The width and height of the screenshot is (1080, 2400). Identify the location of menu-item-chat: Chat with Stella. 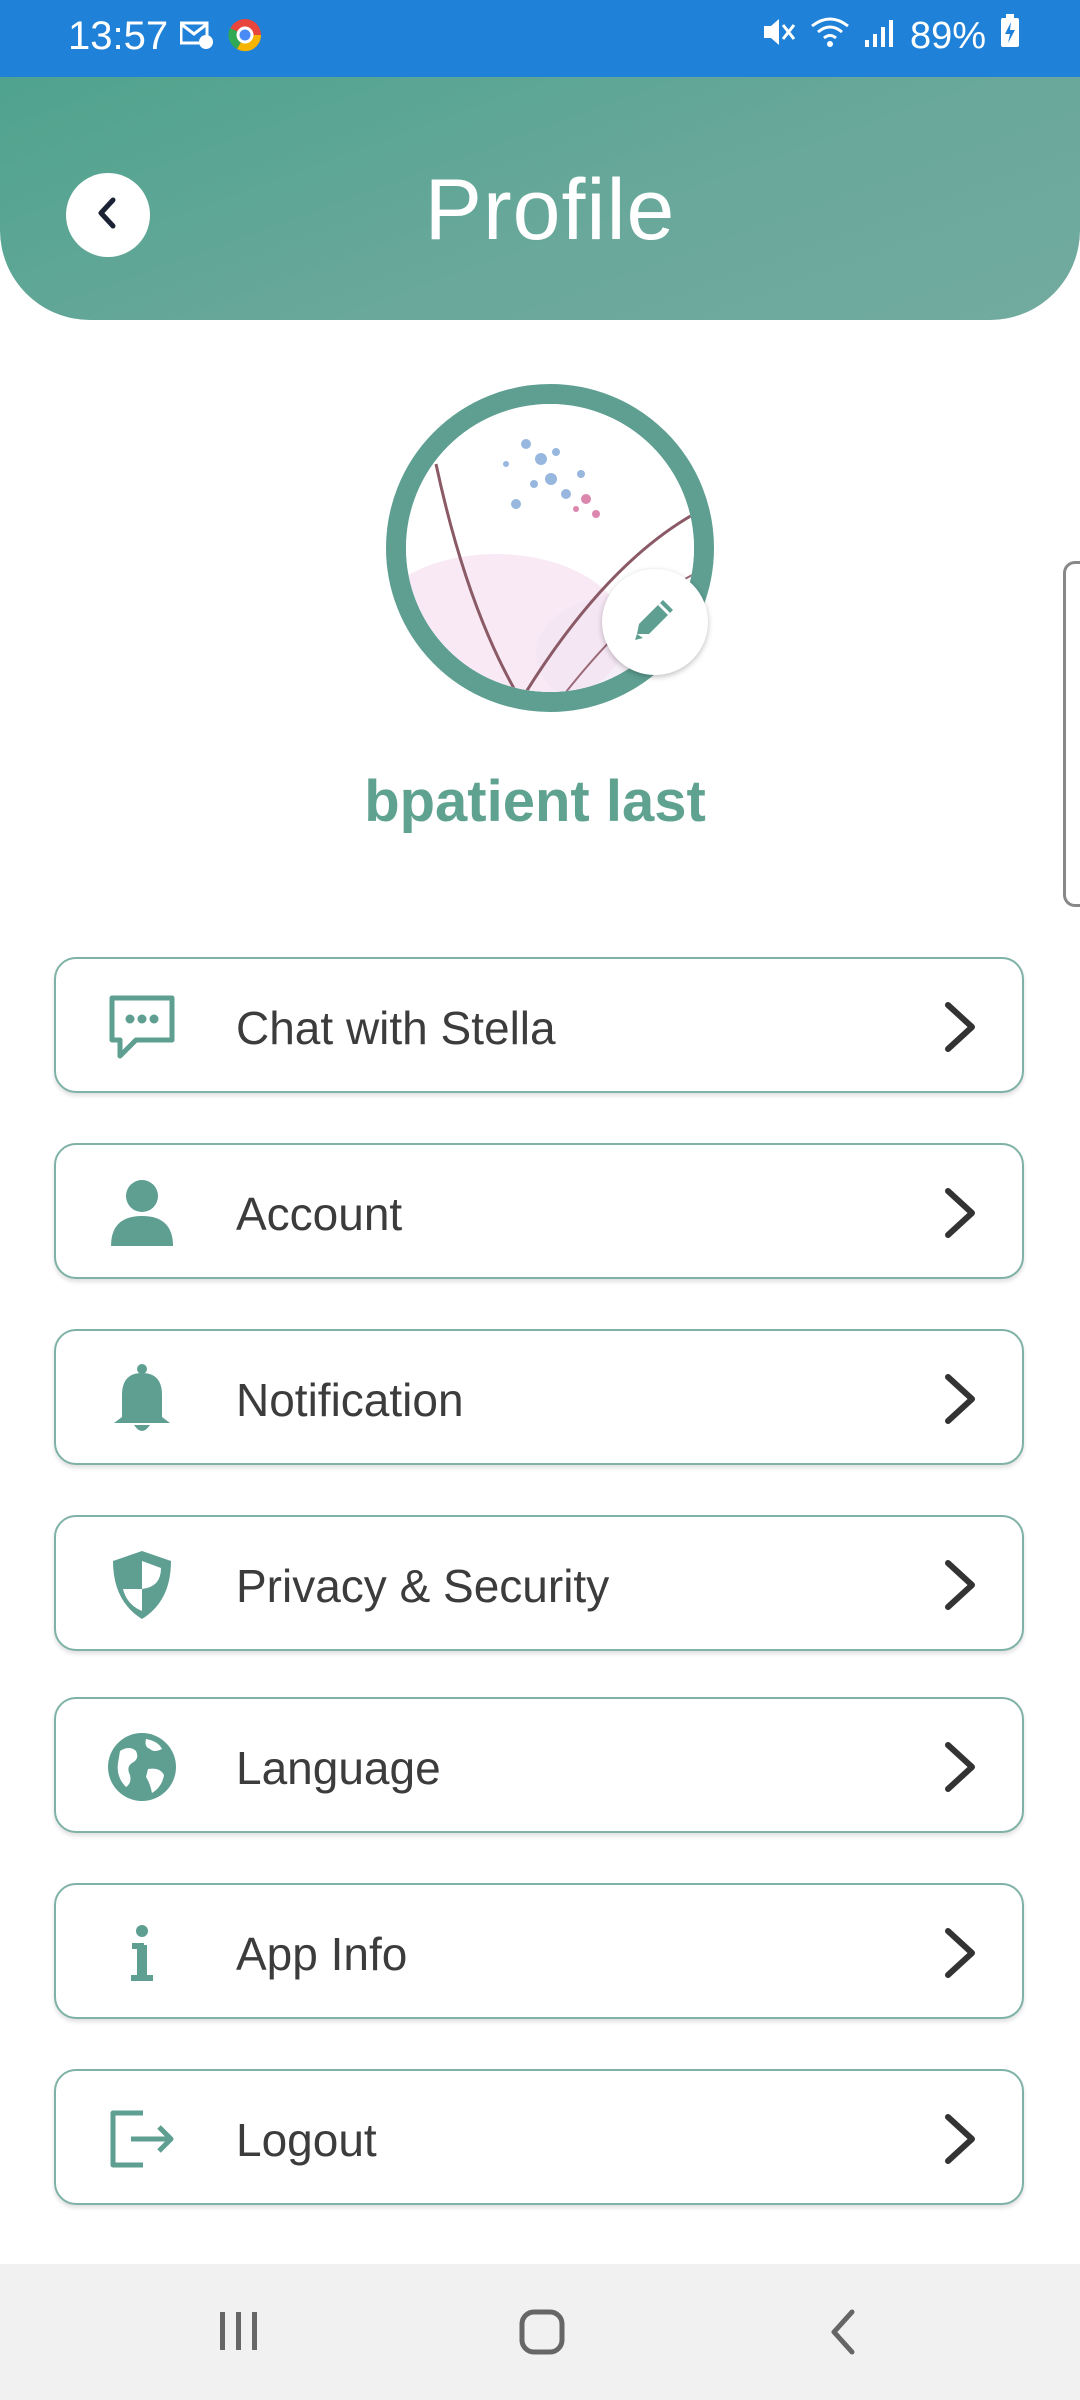
(539, 1025).